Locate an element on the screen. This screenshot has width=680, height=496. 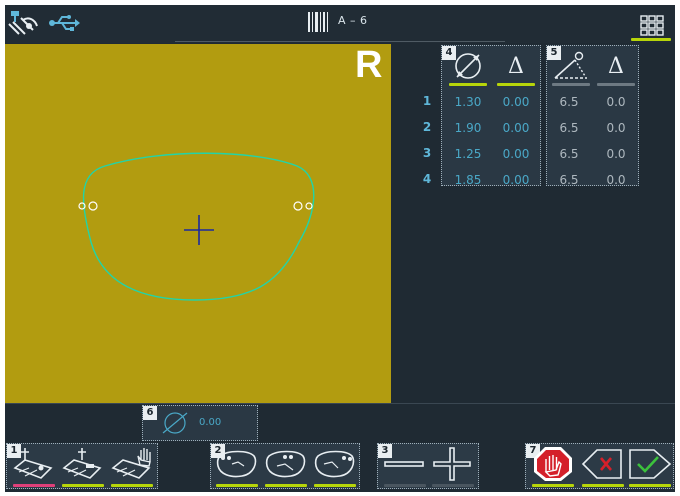
confirm-icon is located at coordinates (650, 464).